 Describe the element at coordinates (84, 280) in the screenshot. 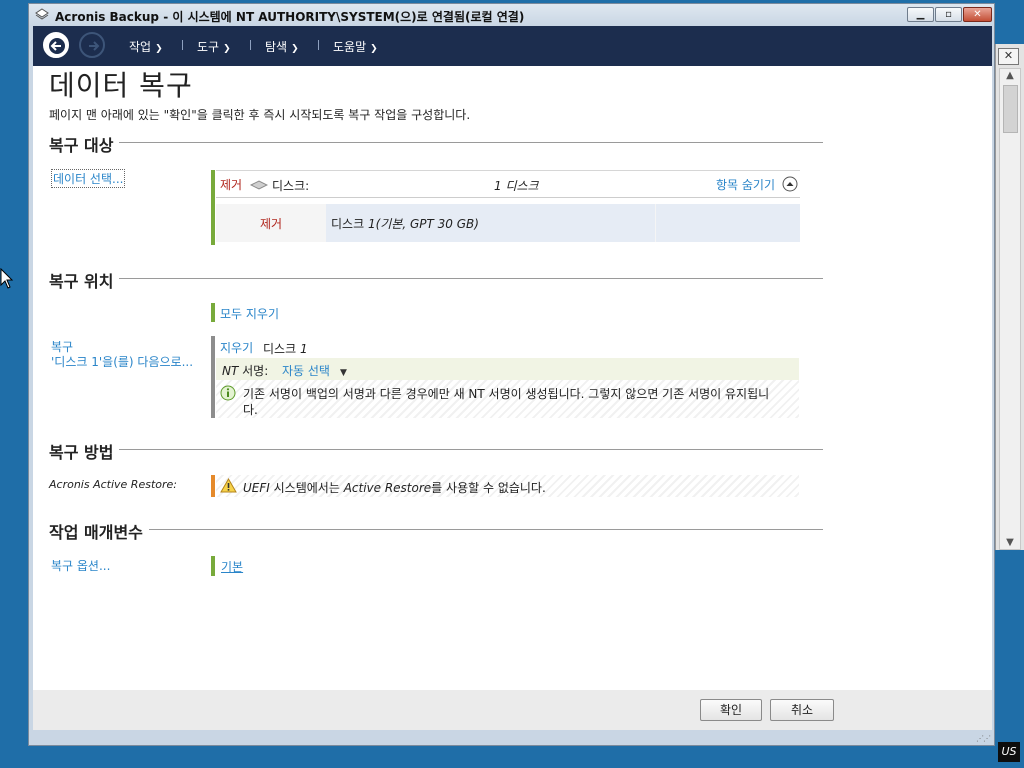

I see `section-heading: 복구 위치` at that location.